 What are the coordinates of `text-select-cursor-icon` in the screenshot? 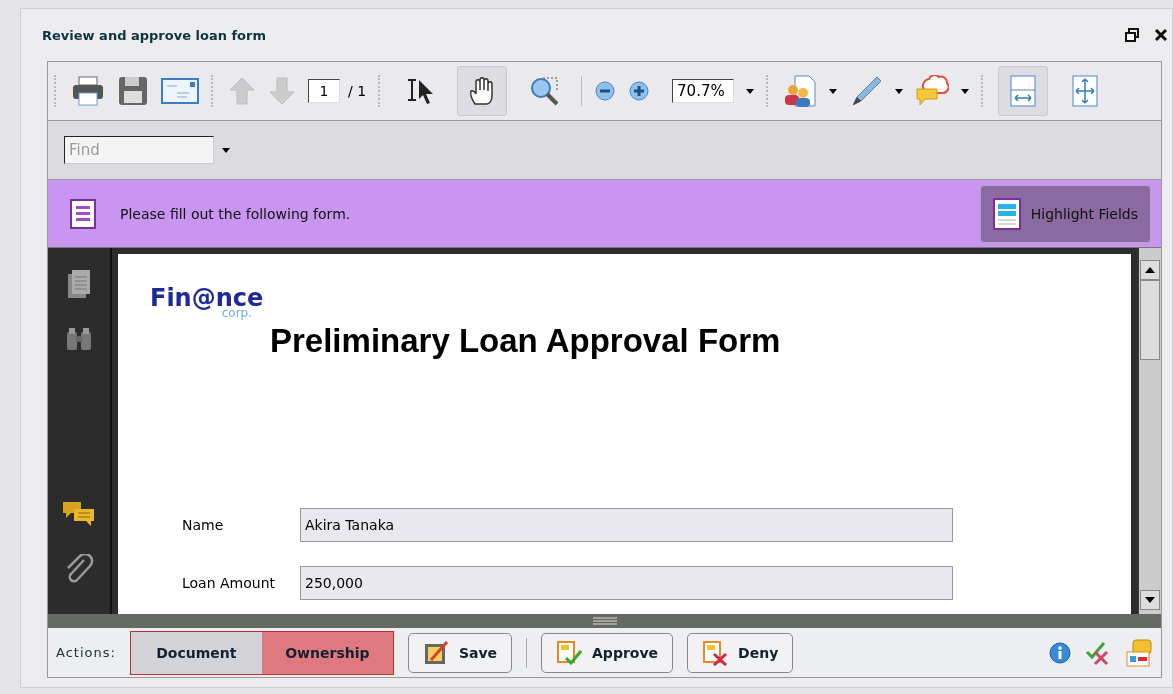 It's located at (420, 91).